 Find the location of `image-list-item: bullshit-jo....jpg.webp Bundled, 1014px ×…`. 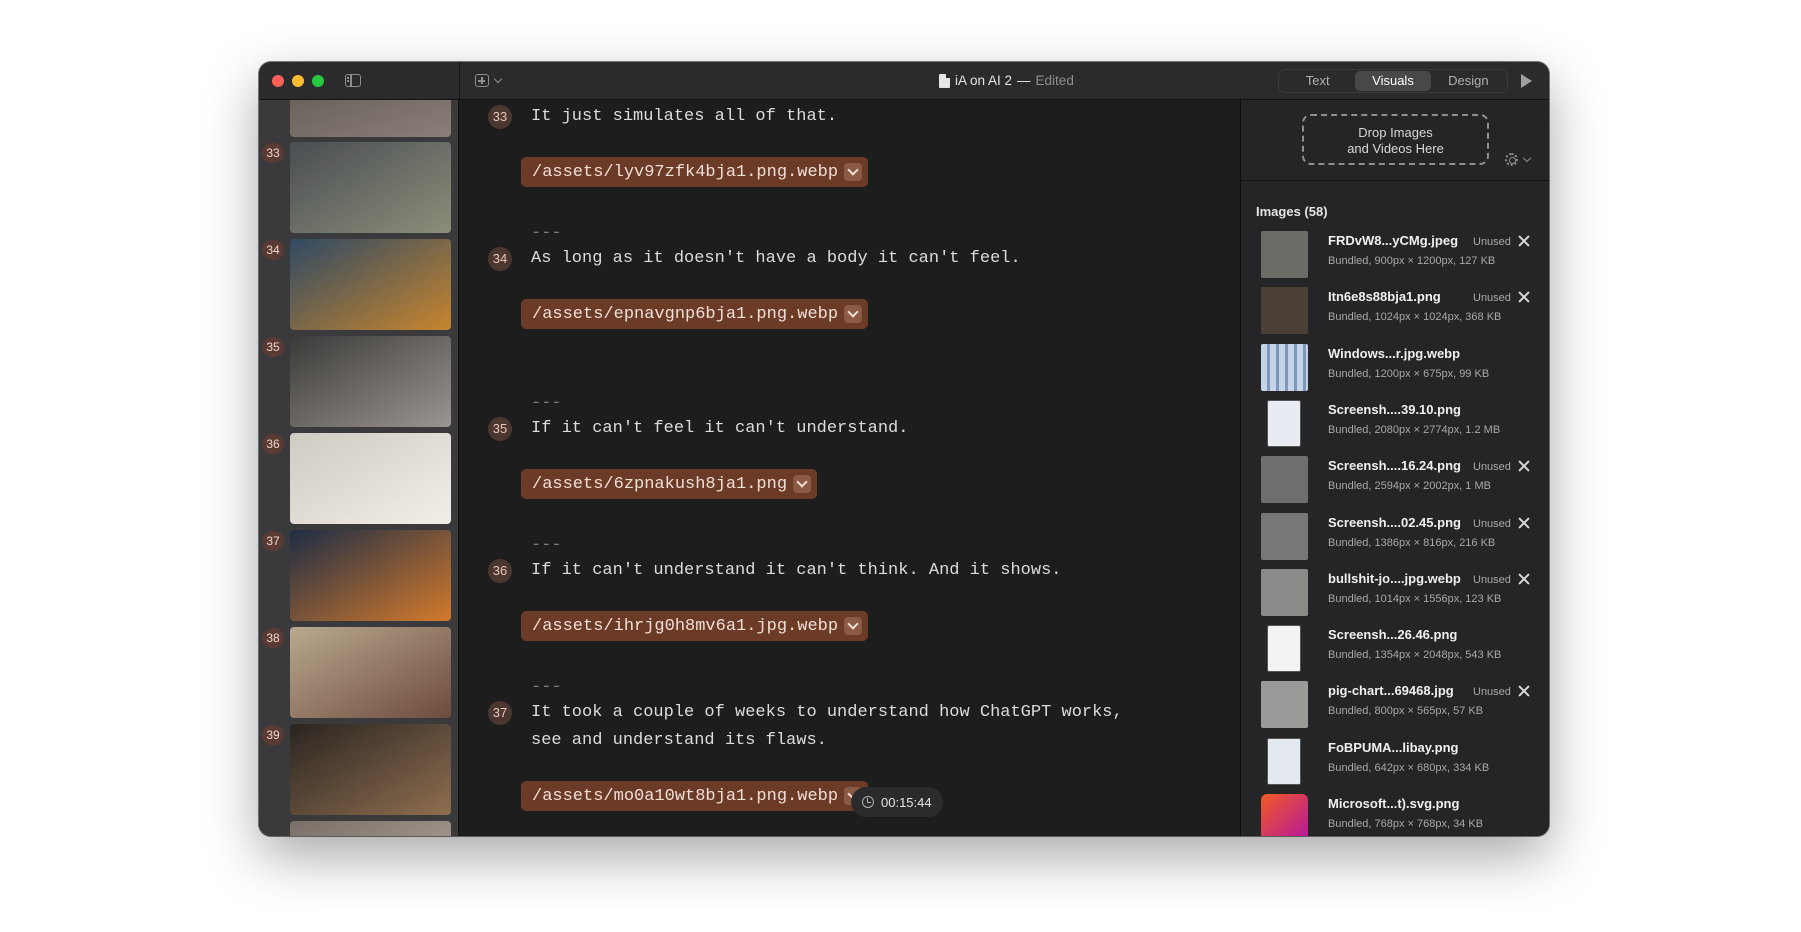

image-list-item: bullshit-jo....jpg.webp Bundled, 1014px ×… is located at coordinates (1401, 593).